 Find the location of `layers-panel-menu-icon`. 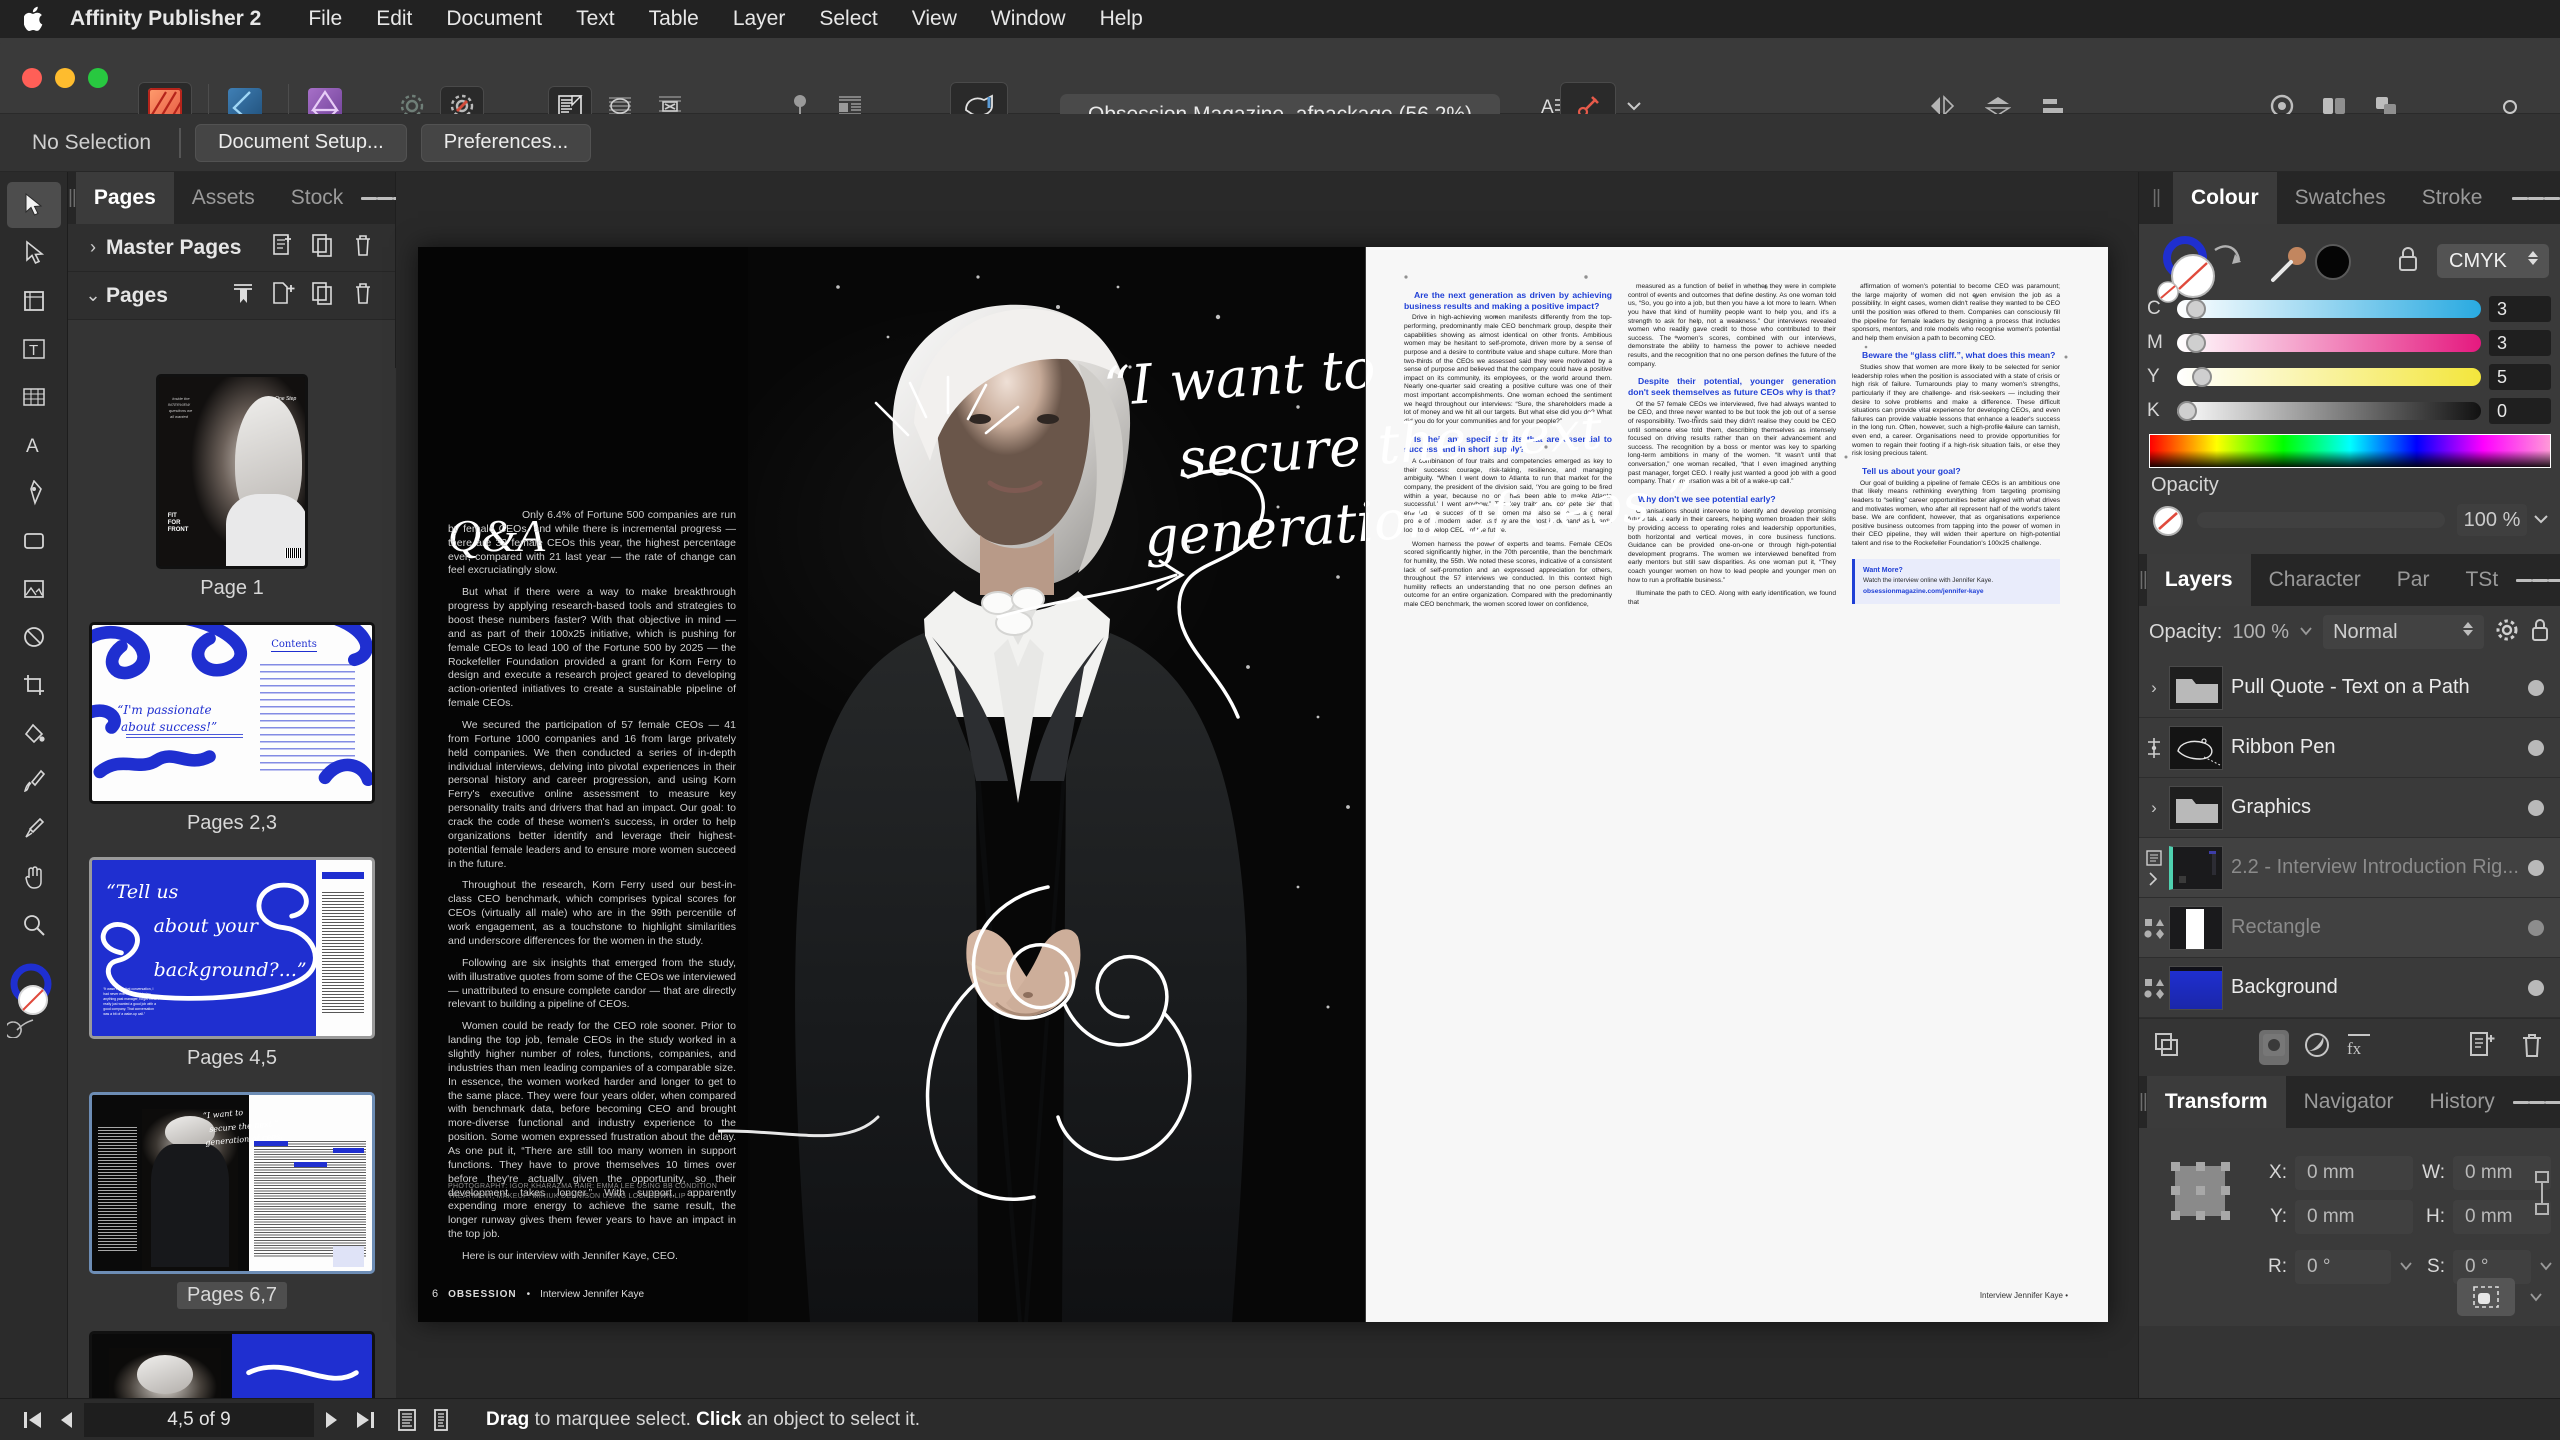

layers-panel-menu-icon is located at coordinates (2538, 580).